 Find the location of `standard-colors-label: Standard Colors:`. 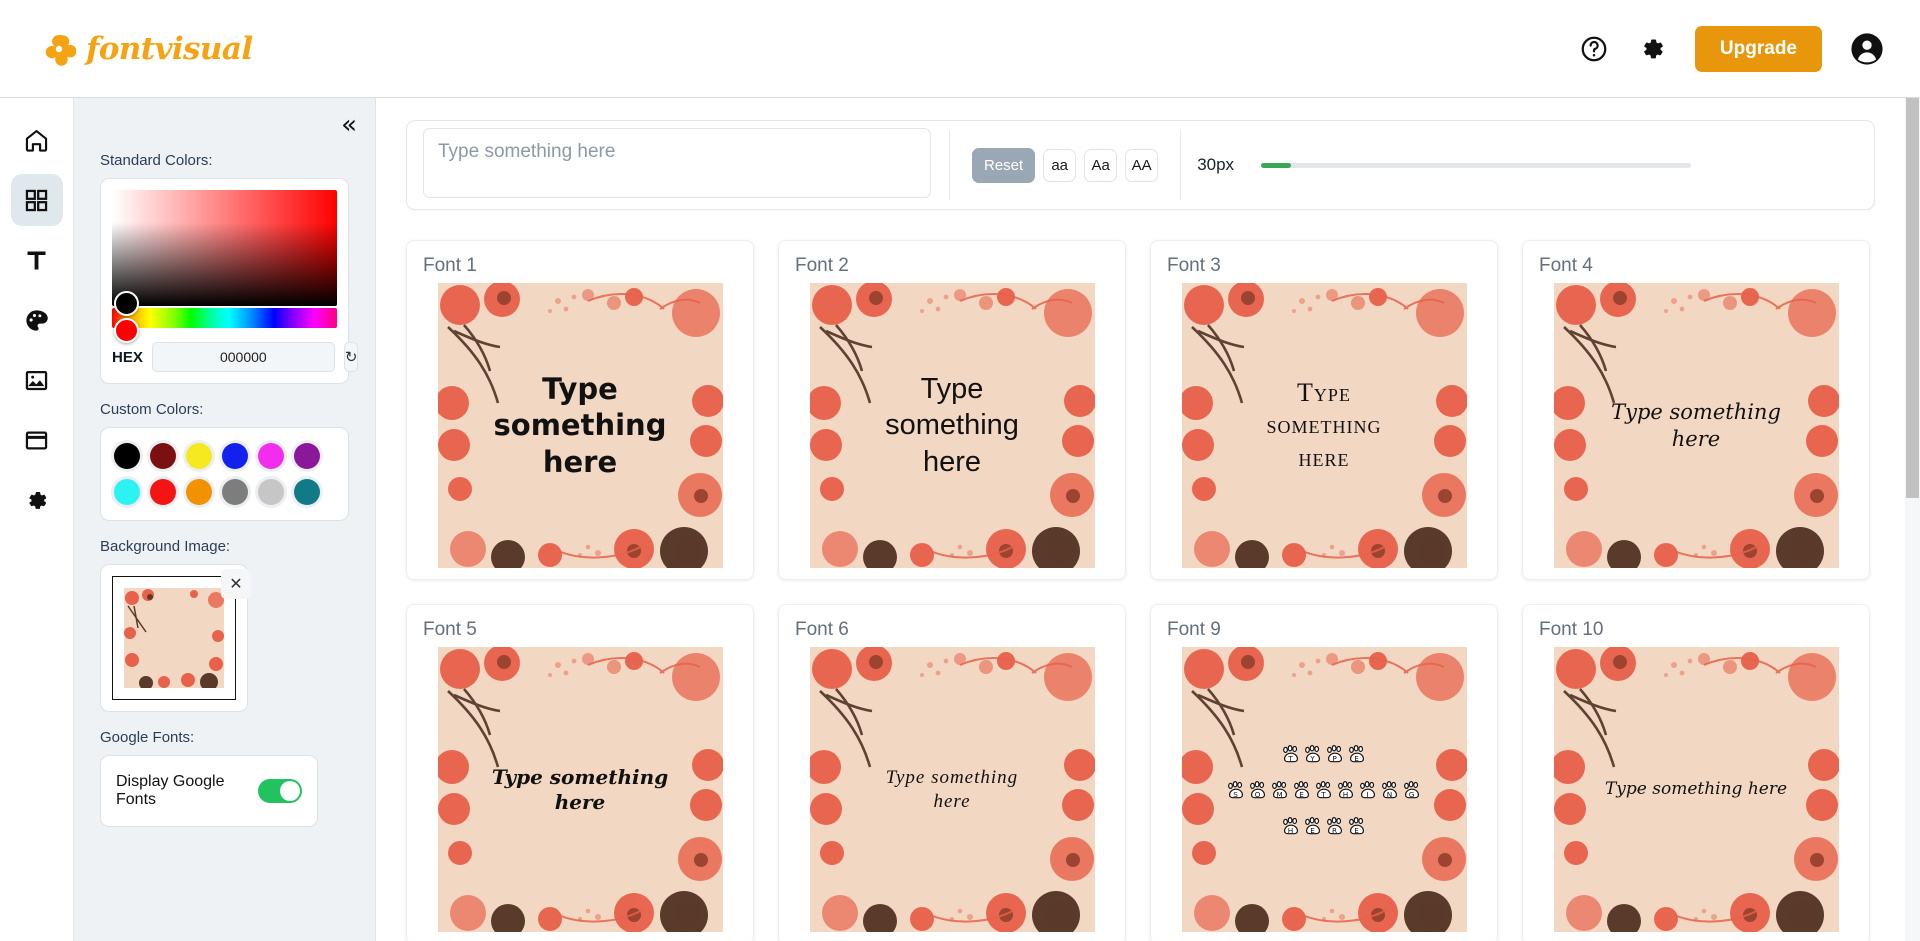

standard-colors-label: Standard Colors: is located at coordinates (156, 160).